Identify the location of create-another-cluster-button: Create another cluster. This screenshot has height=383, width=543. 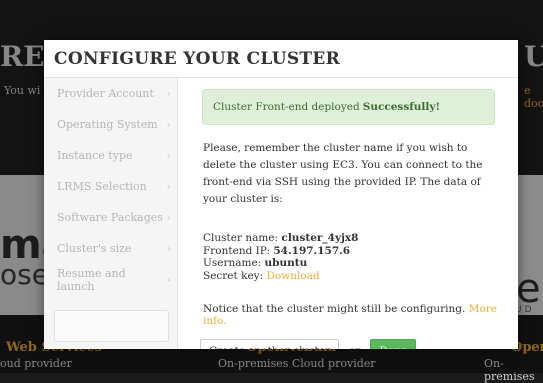
(270, 344).